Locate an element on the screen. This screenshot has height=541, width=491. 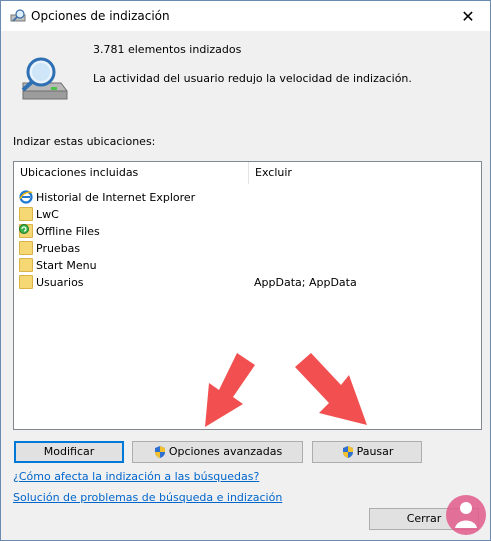
location-name: Historial de Internet Explorer is located at coordinates (116, 197).